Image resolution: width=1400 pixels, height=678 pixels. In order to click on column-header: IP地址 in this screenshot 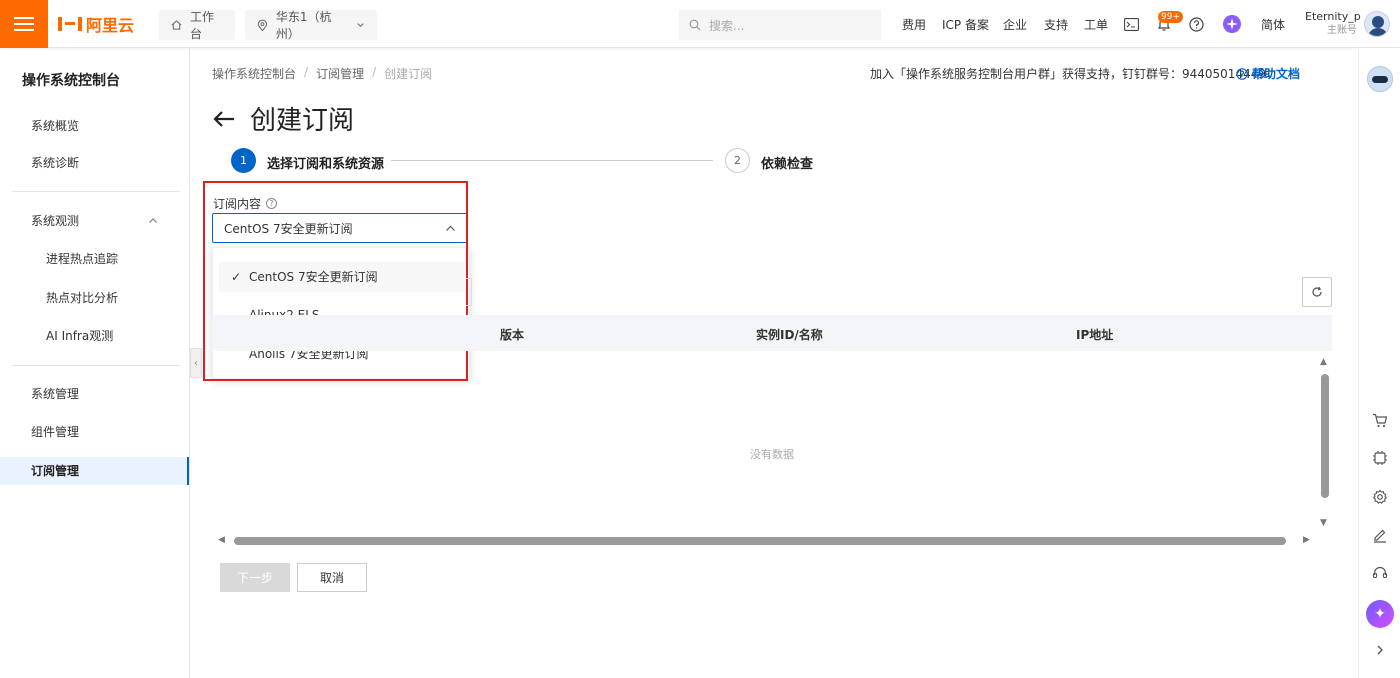, I will do `click(1095, 335)`.